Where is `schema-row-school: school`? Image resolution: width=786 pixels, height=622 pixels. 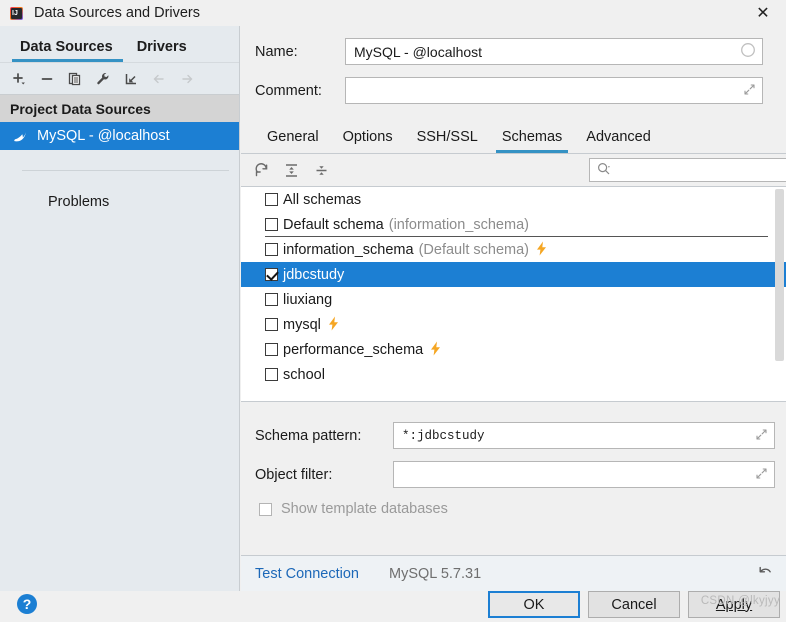
schema-row-school: school is located at coordinates (513, 374).